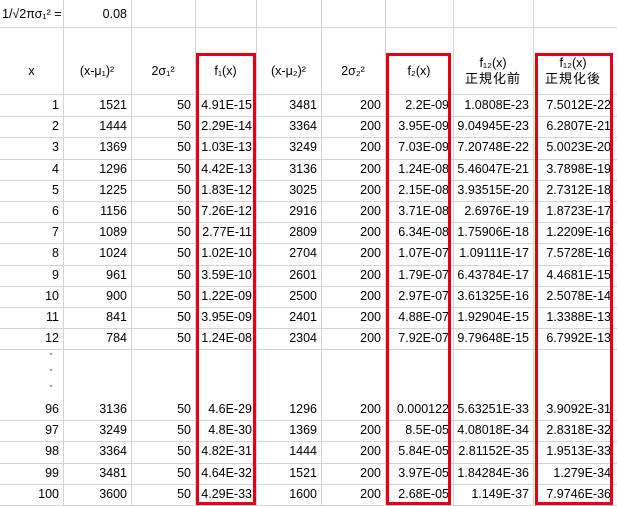 The width and height of the screenshot is (617, 506). Describe the element at coordinates (493, 105) in the screenshot. I see `cell-f12-raw: 1.0808E-23` at that location.